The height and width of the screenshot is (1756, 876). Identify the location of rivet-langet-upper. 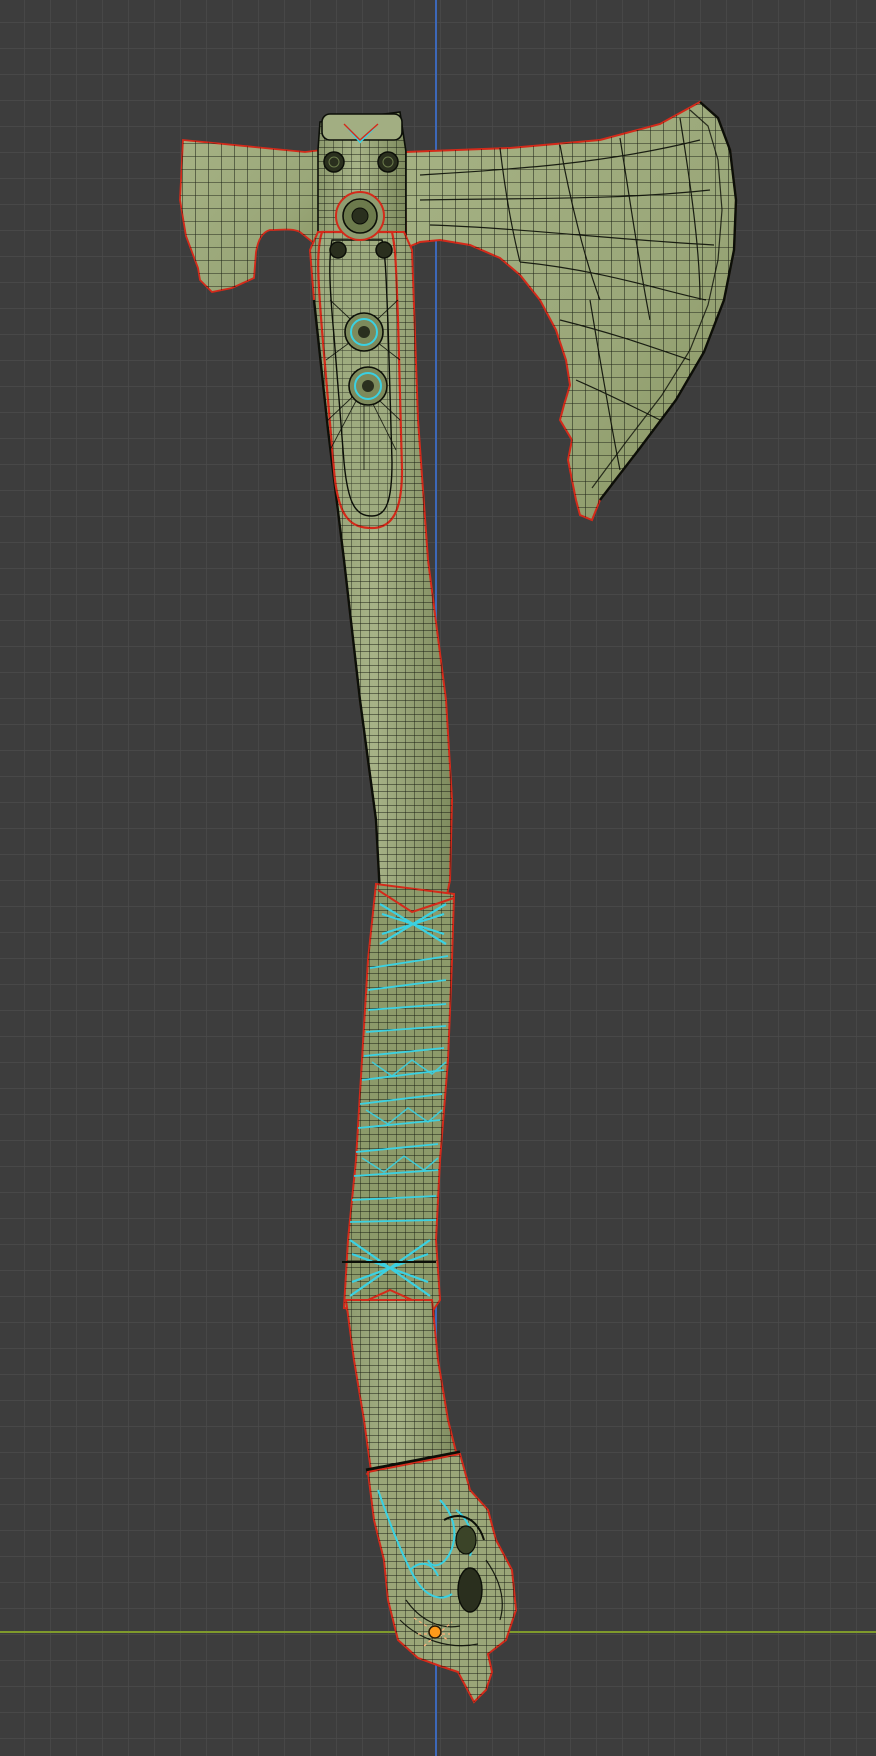
(364, 332).